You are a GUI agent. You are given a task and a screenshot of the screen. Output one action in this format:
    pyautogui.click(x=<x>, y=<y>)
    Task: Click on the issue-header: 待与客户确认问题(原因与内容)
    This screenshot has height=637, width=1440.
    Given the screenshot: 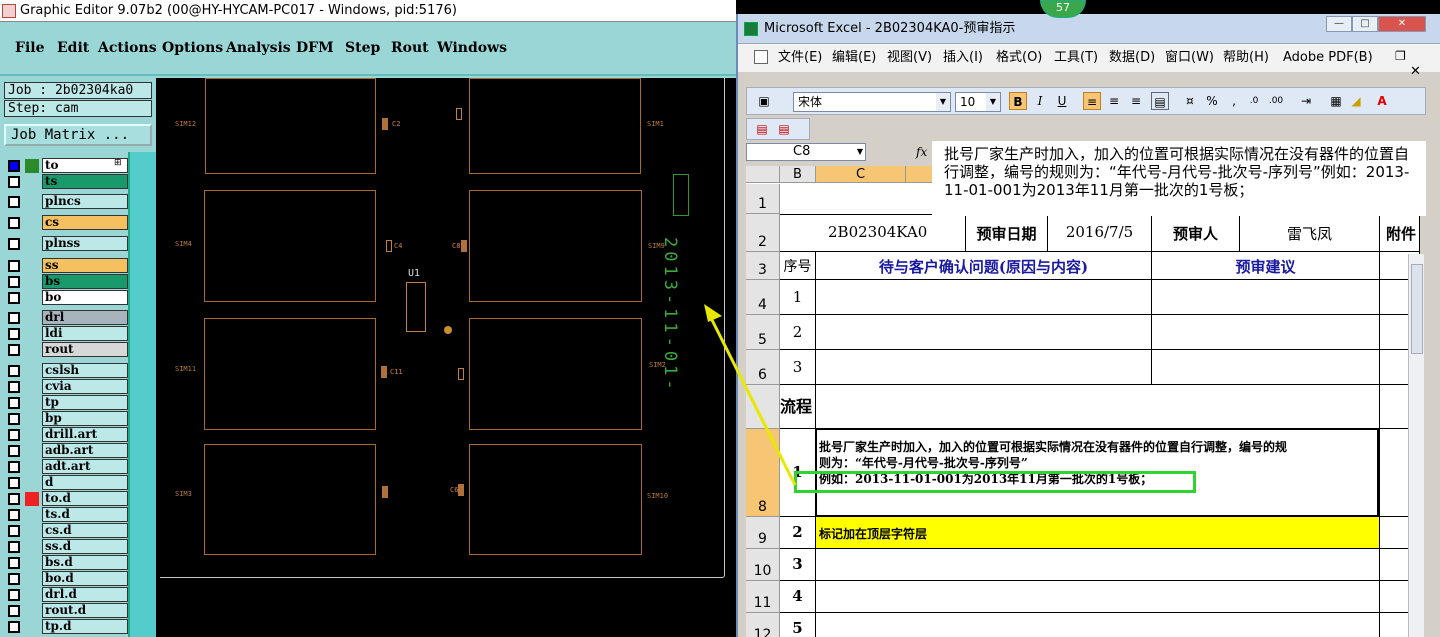 What is the action you would take?
    pyautogui.click(x=984, y=266)
    